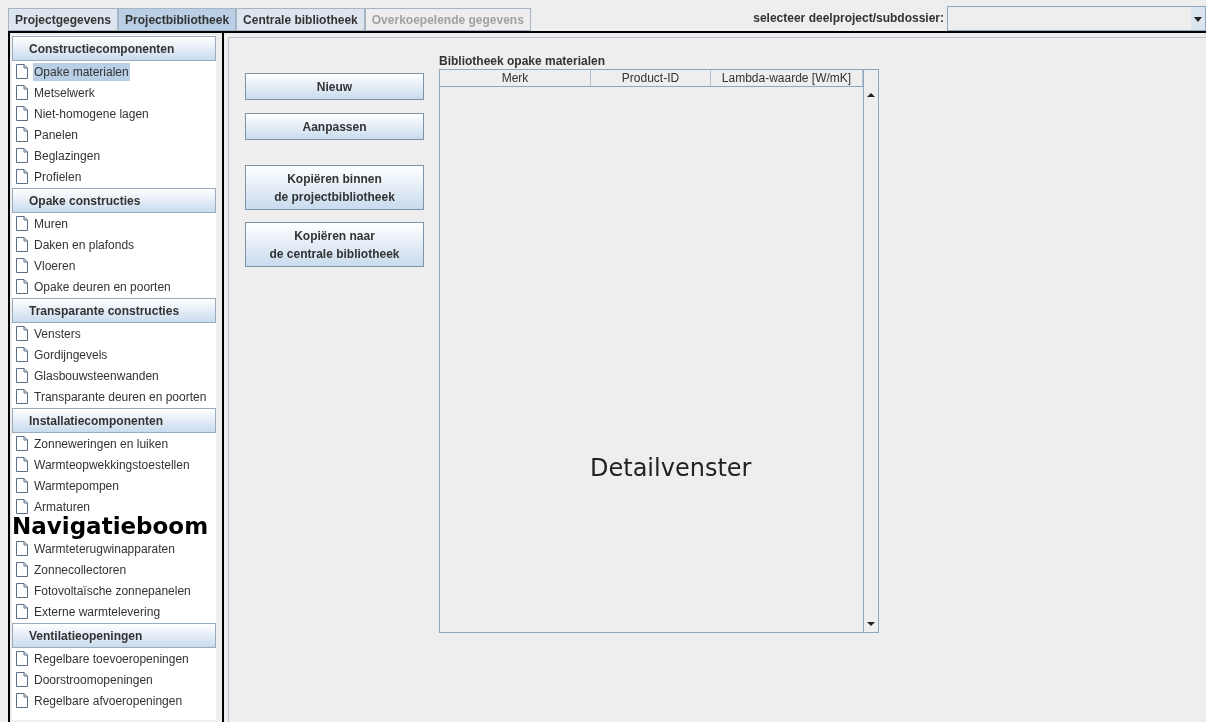 The image size is (1206, 722). Describe the element at coordinates (97, 611) in the screenshot. I see `tree-item: Externe warmtelevering` at that location.